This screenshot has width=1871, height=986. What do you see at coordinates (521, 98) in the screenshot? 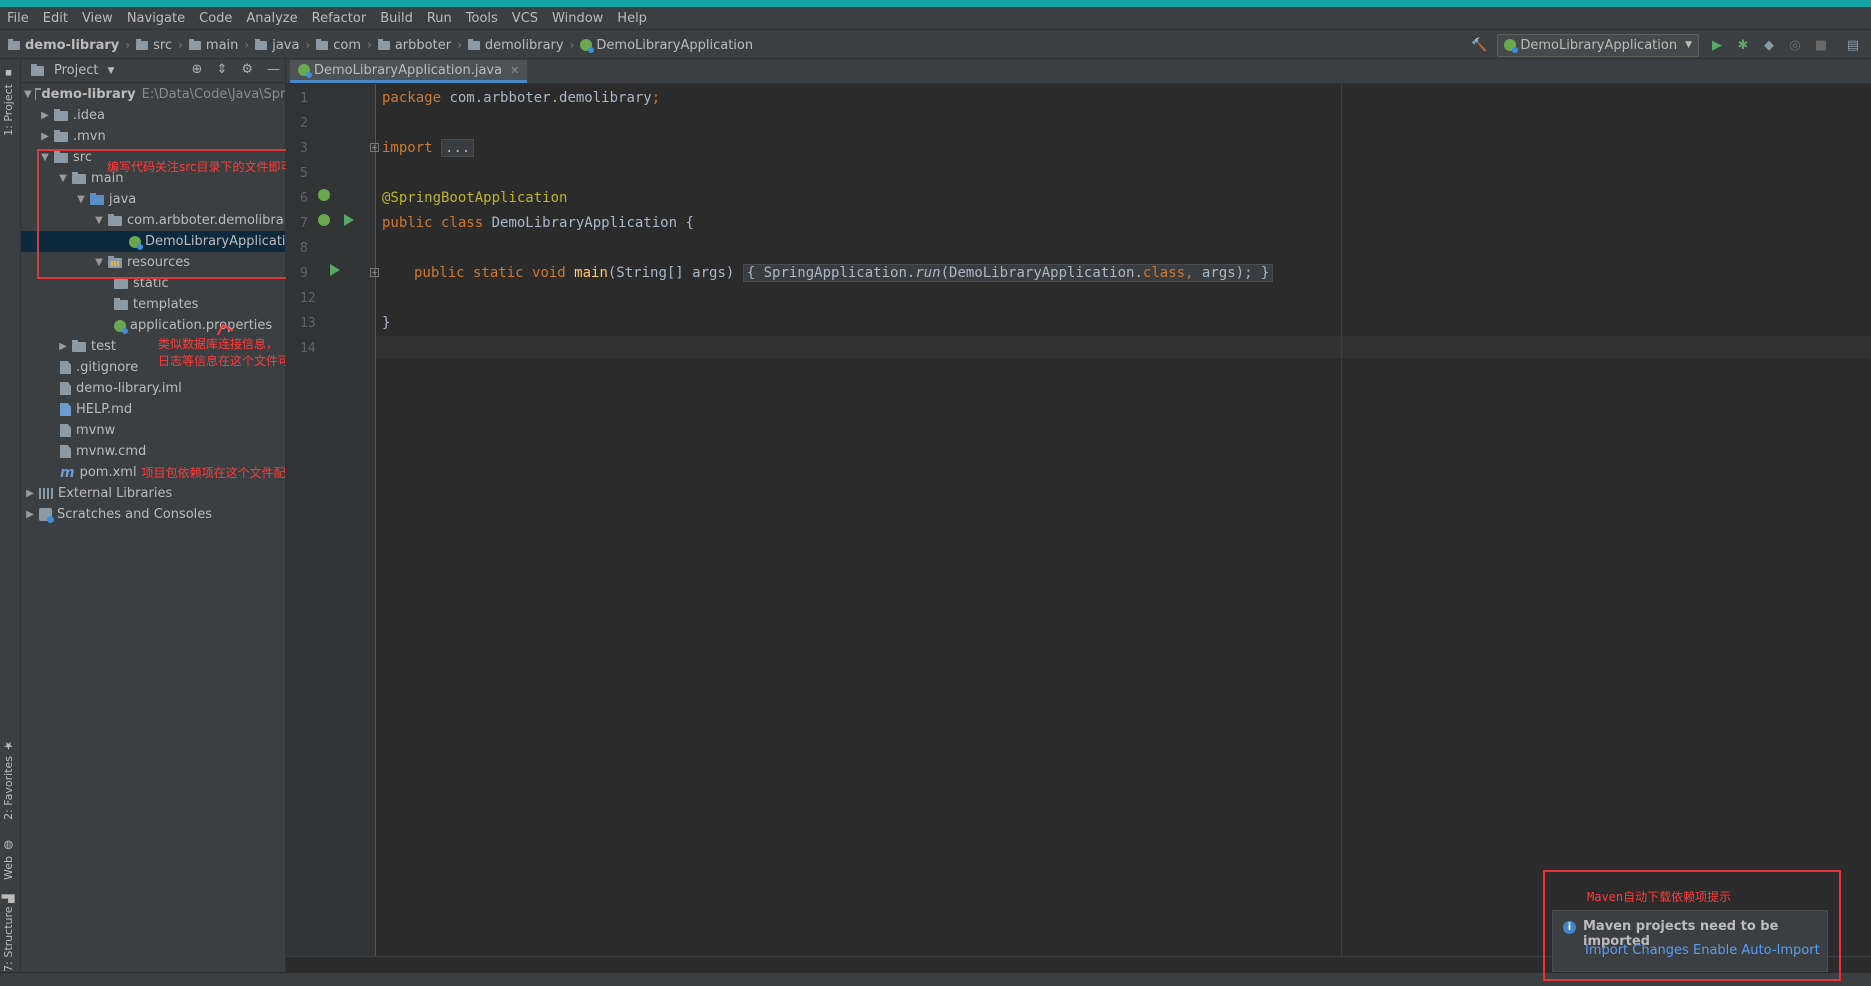
I see `code-line-1: package com.arbboter.demolibrary;` at bounding box center [521, 98].